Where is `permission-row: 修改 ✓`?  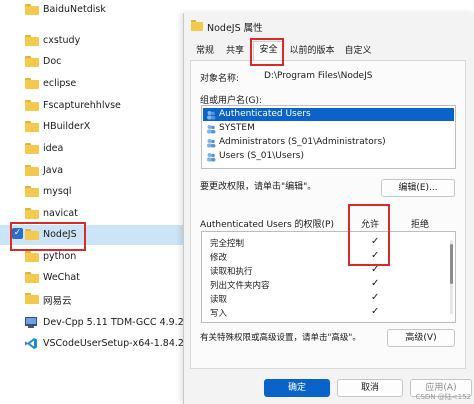
permission-row: 修改 ✓ is located at coordinates (322, 257).